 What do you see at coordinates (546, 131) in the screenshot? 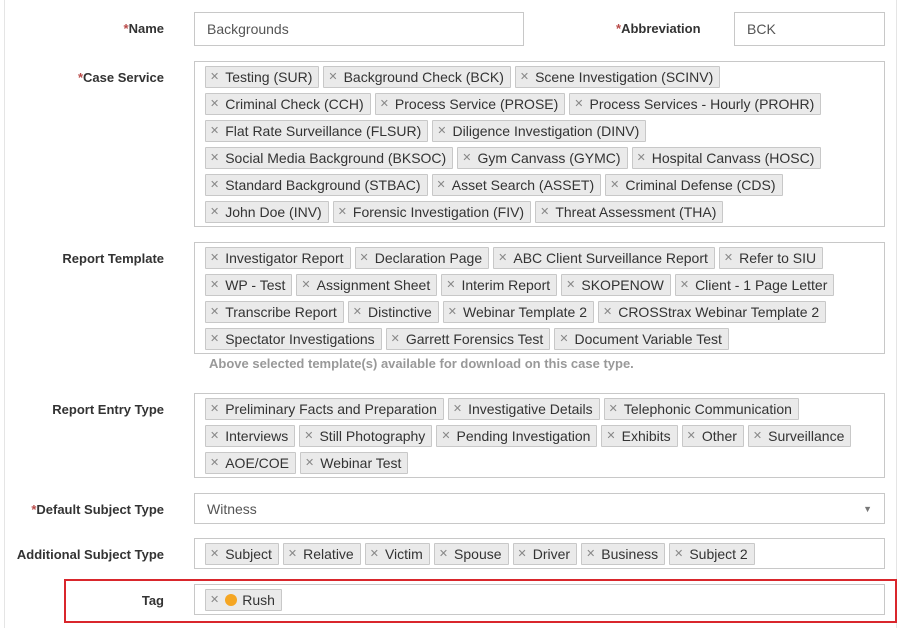
I see `tag-chip-label: Diligence Investigation (DINV)` at bounding box center [546, 131].